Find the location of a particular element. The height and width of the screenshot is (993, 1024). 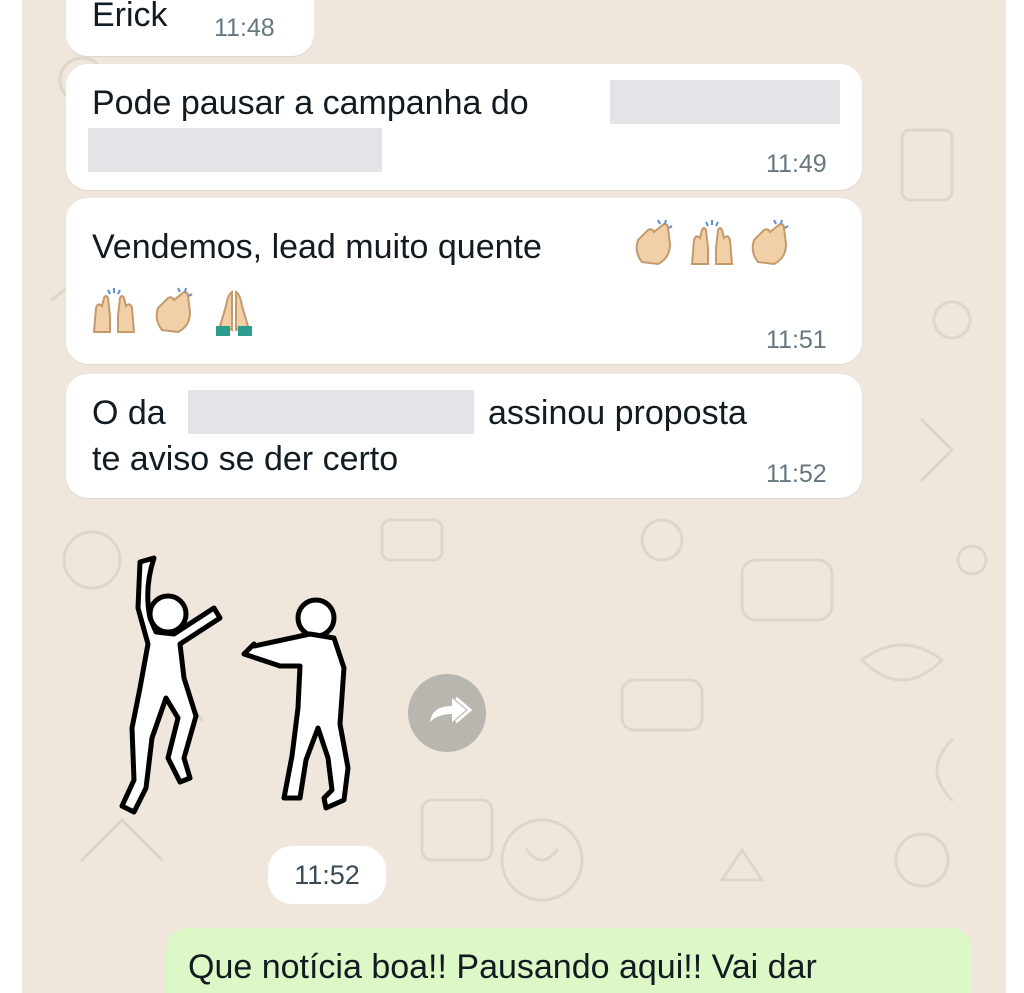

message-bubble: Pode pausar a campanha do 11:49 is located at coordinates (464, 127).